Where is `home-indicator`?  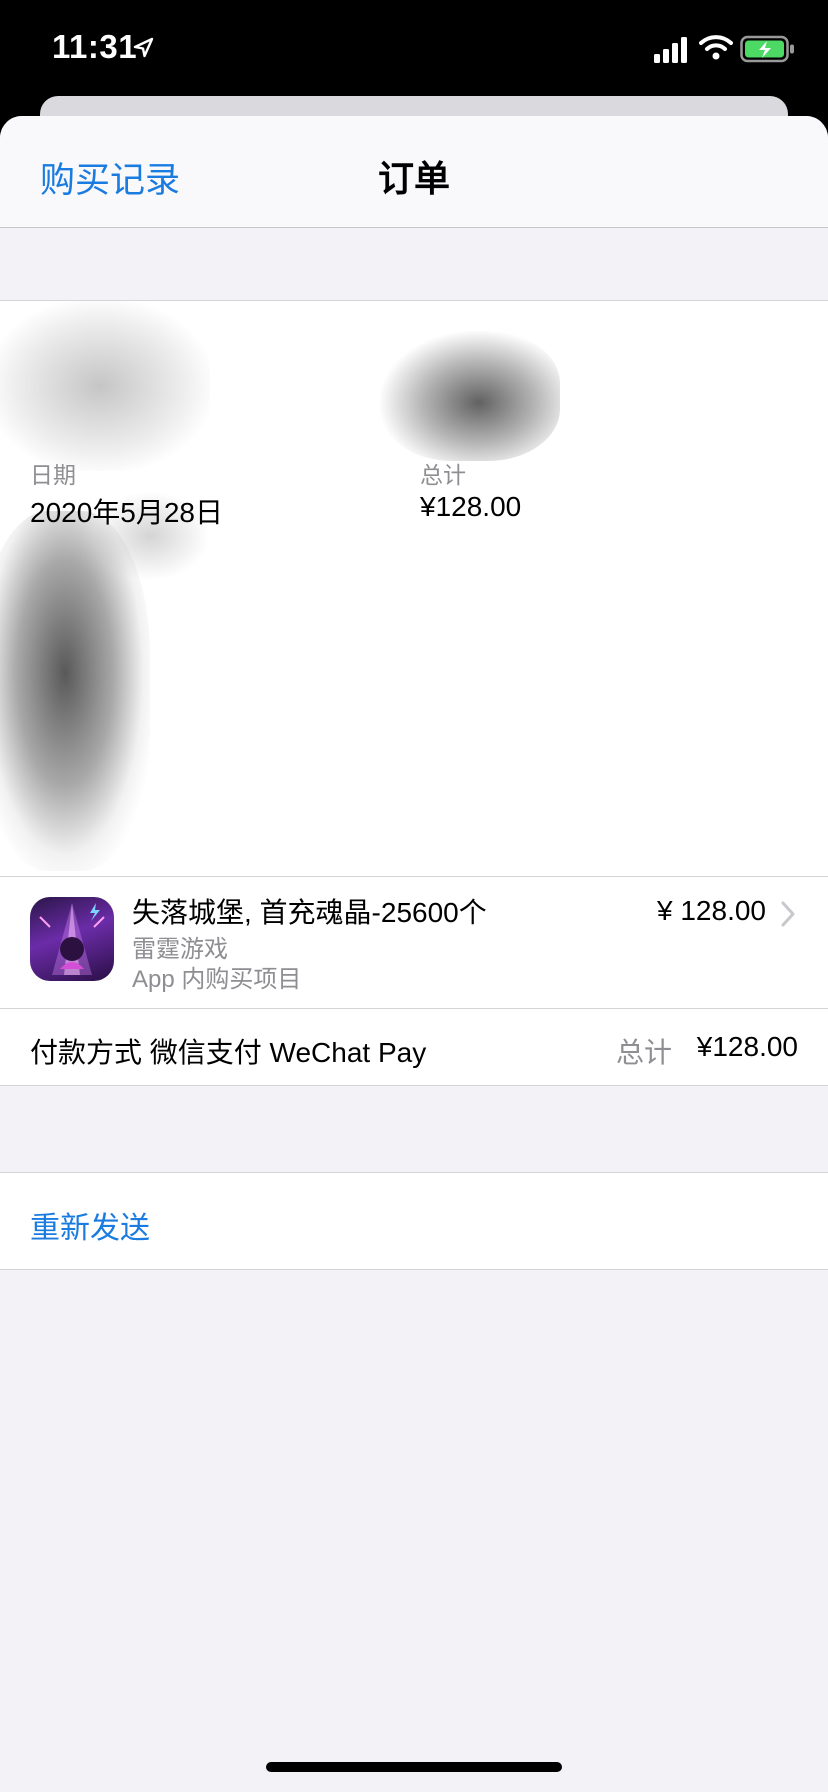 home-indicator is located at coordinates (414, 1767).